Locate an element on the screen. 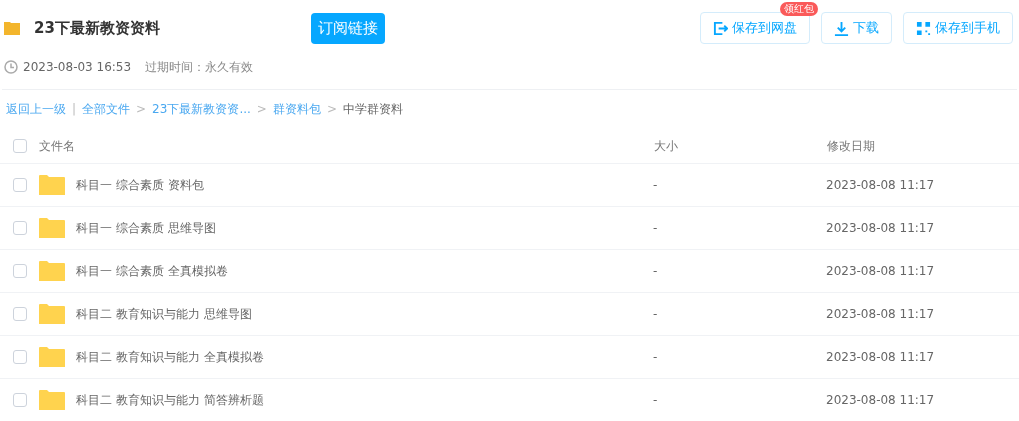 This screenshot has width=1019, height=421. column-header: 大小 is located at coordinates (666, 146).